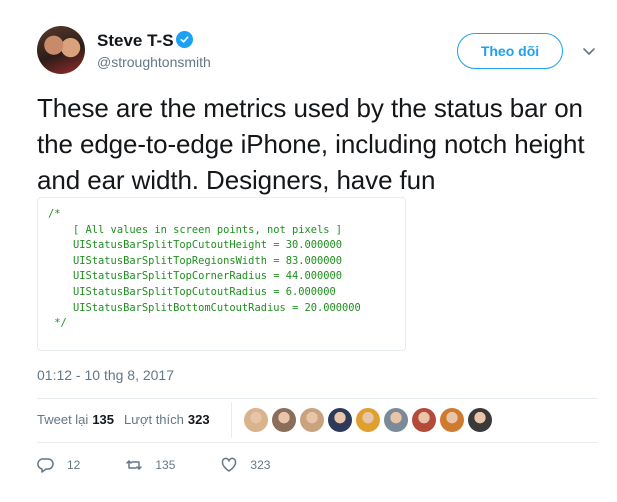  I want to click on retweet-count: 135, so click(103, 419).